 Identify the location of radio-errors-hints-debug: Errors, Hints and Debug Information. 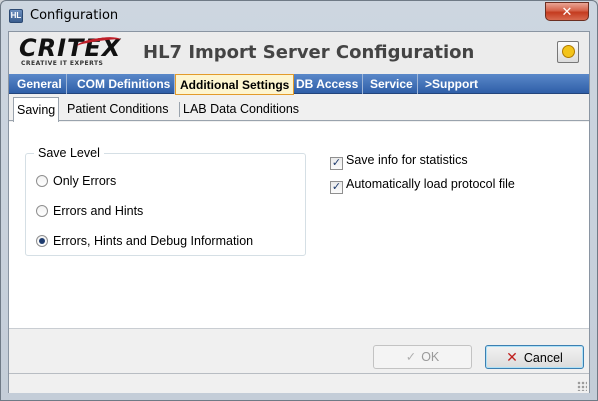
(144, 241).